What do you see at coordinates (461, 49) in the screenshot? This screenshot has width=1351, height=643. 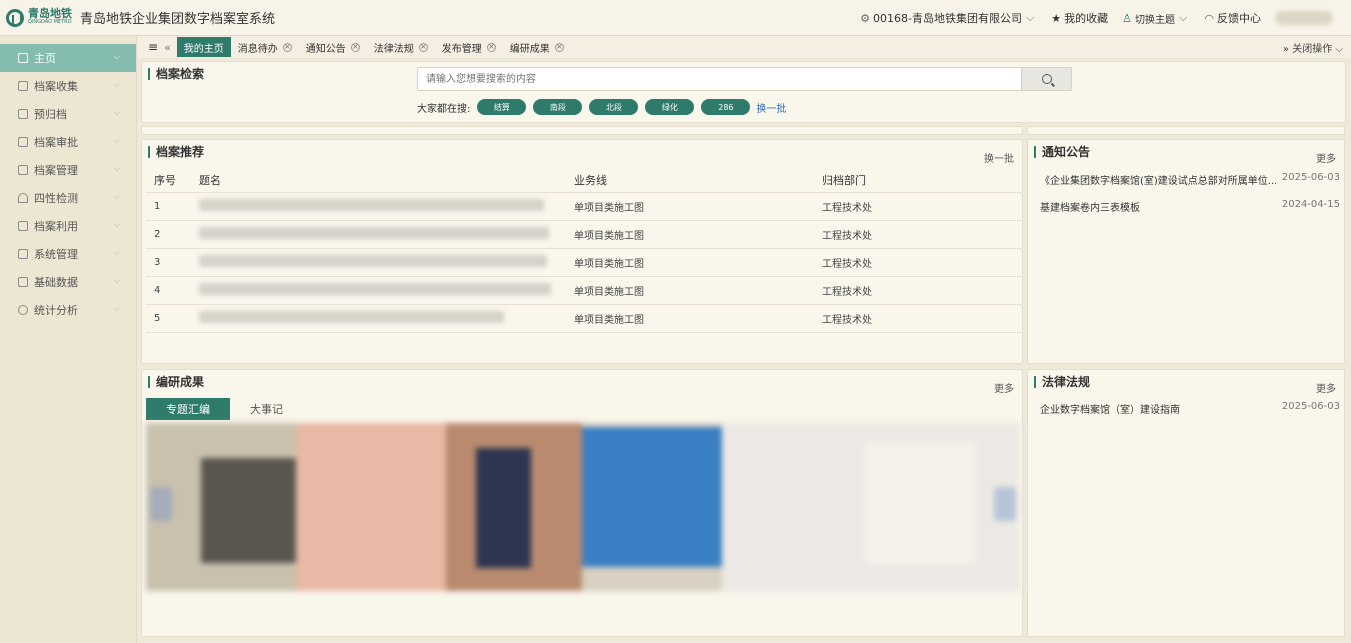 I see `tab-label: 发布管理` at bounding box center [461, 49].